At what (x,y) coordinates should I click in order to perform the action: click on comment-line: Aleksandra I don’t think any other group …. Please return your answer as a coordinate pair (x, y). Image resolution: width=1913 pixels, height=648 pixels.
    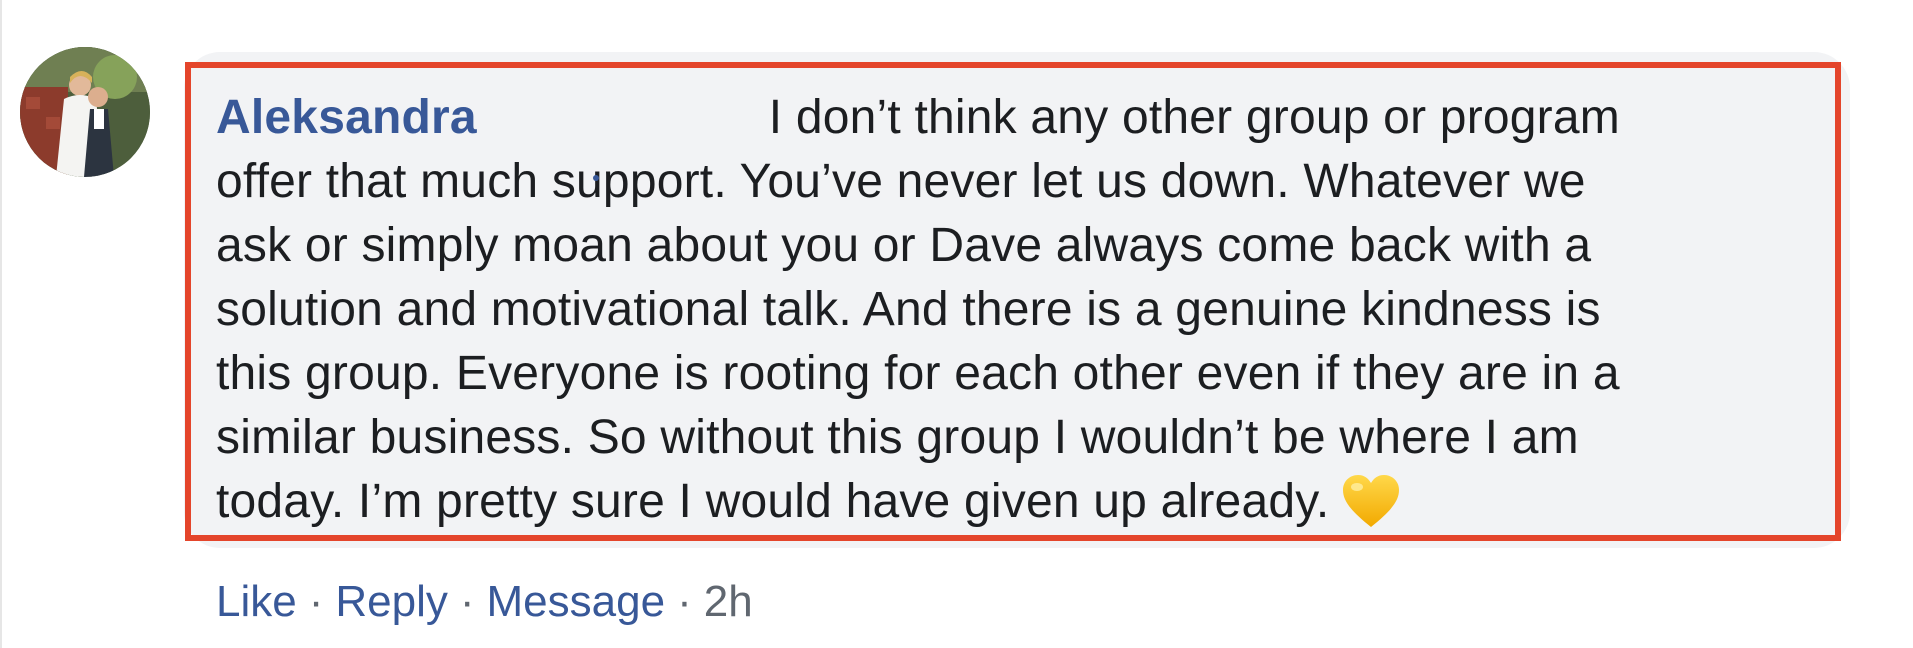
    Looking at the image, I should click on (1016, 133).